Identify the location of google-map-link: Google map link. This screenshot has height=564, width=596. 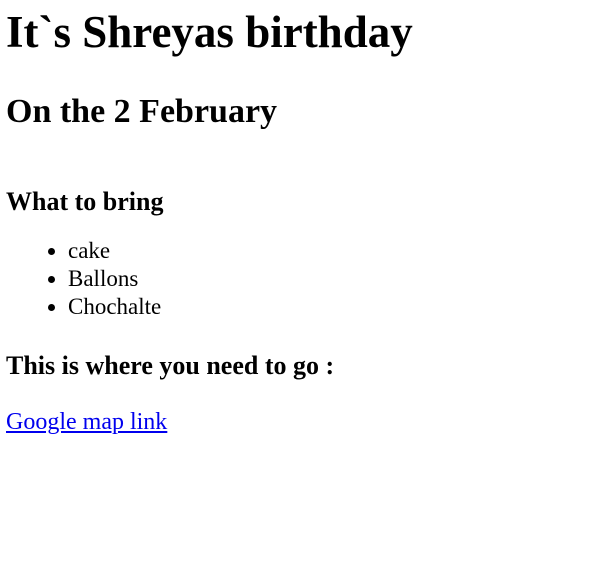
(86, 422).